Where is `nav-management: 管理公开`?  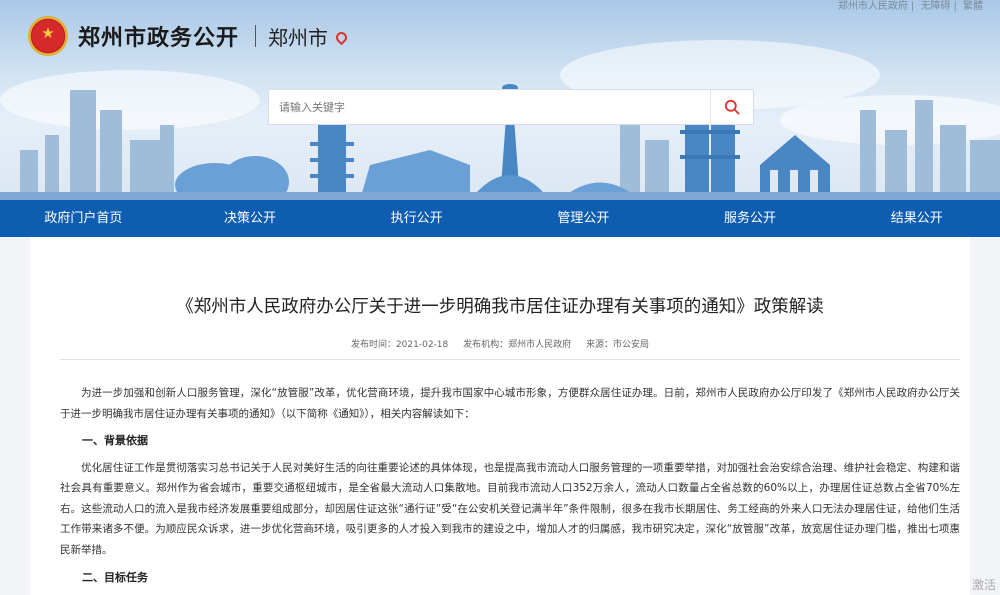 nav-management: 管理公开 is located at coordinates (583, 218).